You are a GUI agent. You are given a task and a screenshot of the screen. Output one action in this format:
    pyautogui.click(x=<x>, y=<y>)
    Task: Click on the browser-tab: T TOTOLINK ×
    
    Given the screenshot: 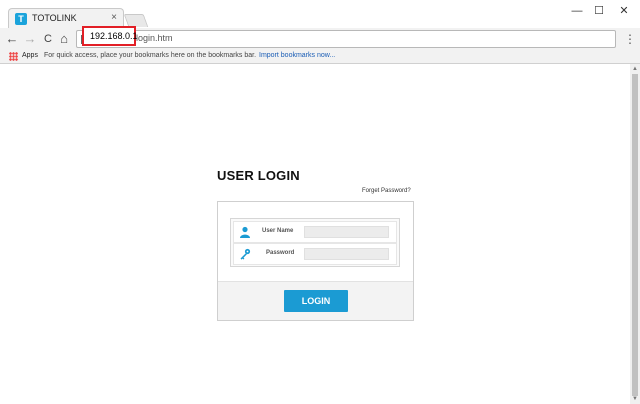 What is the action you would take?
    pyautogui.click(x=66, y=18)
    